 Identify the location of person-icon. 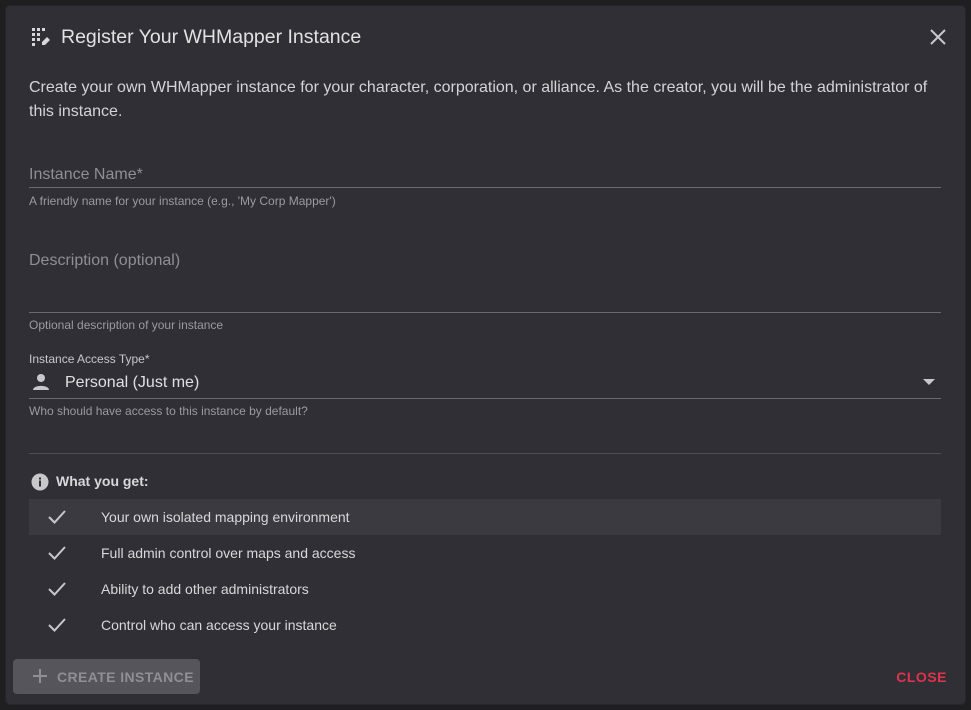
(41, 382).